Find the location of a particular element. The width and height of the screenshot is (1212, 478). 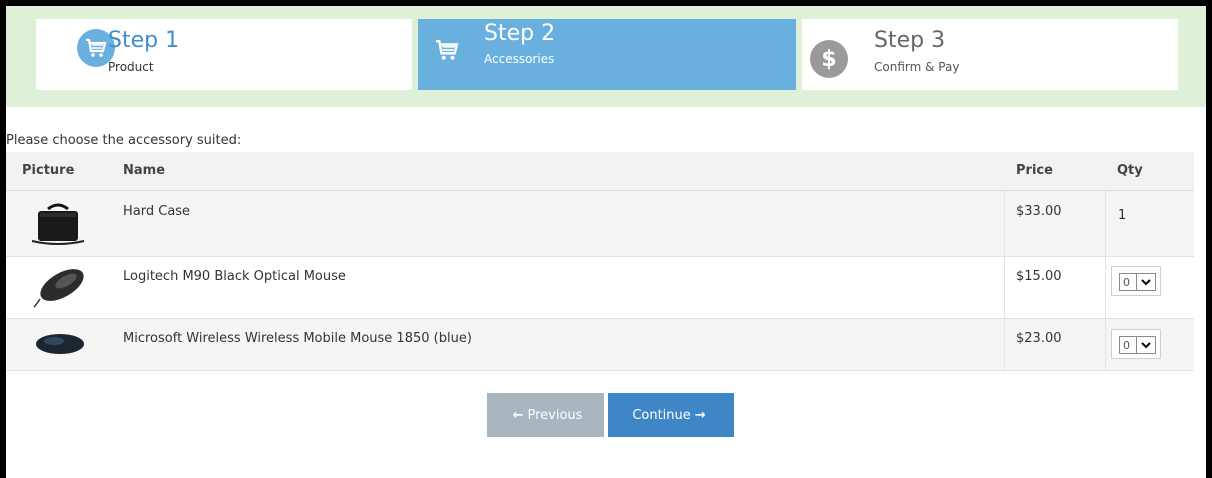

step-3-subtitle: Confirm & Pay is located at coordinates (917, 67).